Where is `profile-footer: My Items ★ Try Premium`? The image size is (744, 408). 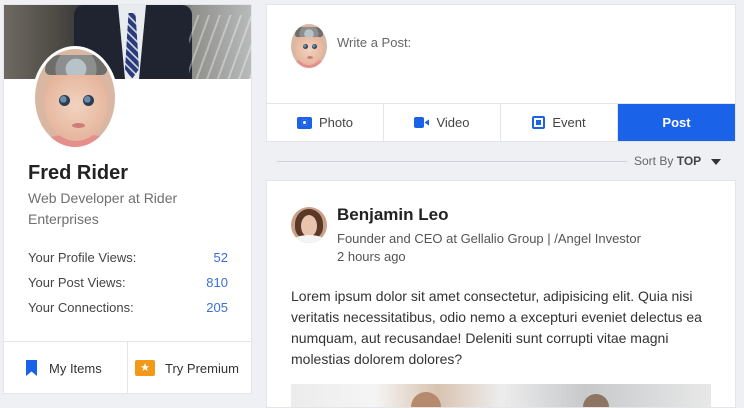
profile-footer: My Items ★ Try Premium is located at coordinates (127, 367).